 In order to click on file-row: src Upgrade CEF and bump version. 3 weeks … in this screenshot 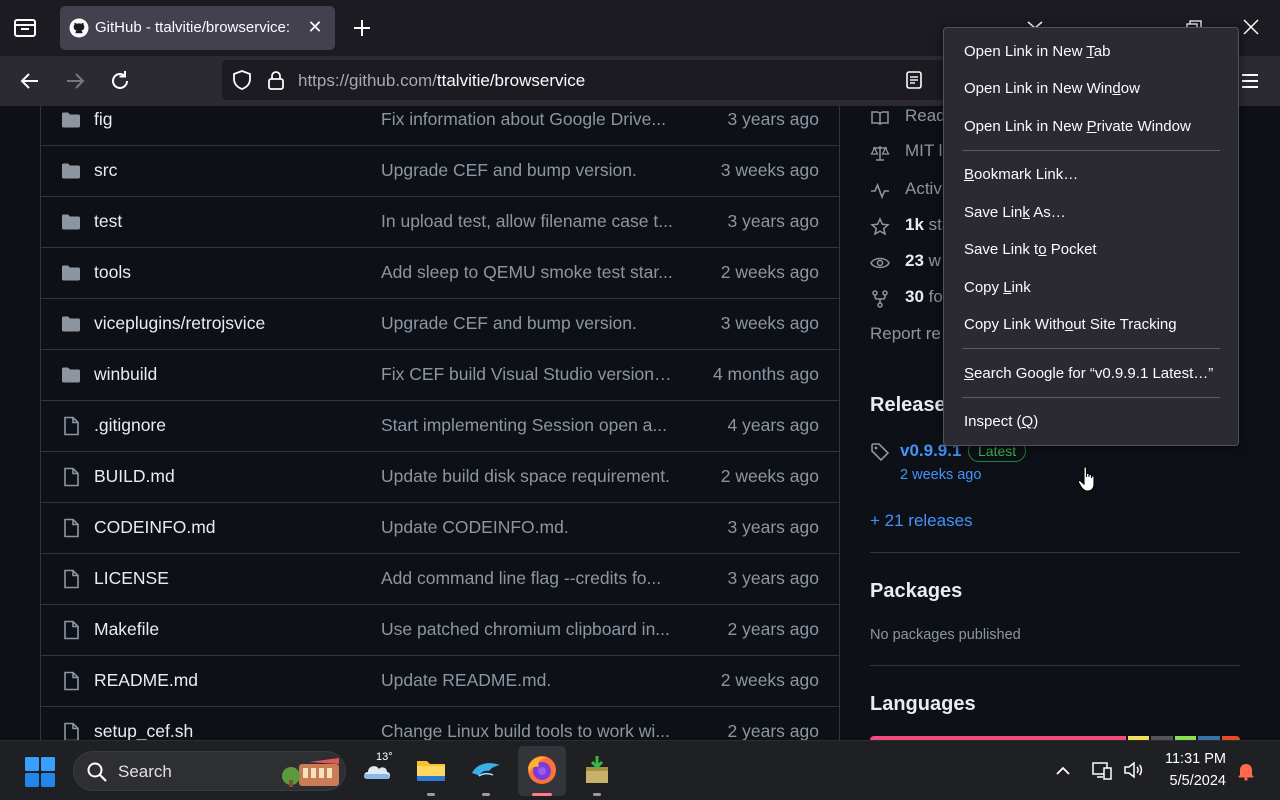, I will do `click(440, 170)`.